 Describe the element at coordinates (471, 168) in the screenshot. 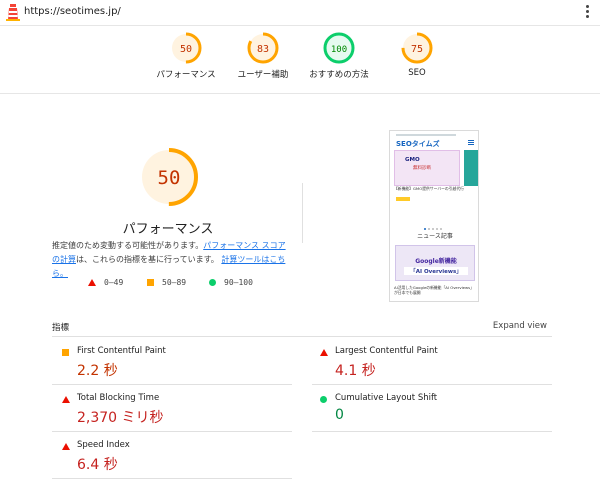

I see `thumb-side` at that location.